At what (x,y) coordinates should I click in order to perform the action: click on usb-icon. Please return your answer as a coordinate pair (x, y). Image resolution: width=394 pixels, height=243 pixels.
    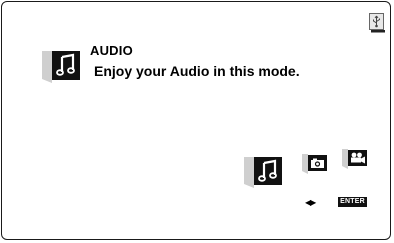
    Looking at the image, I should click on (377, 23).